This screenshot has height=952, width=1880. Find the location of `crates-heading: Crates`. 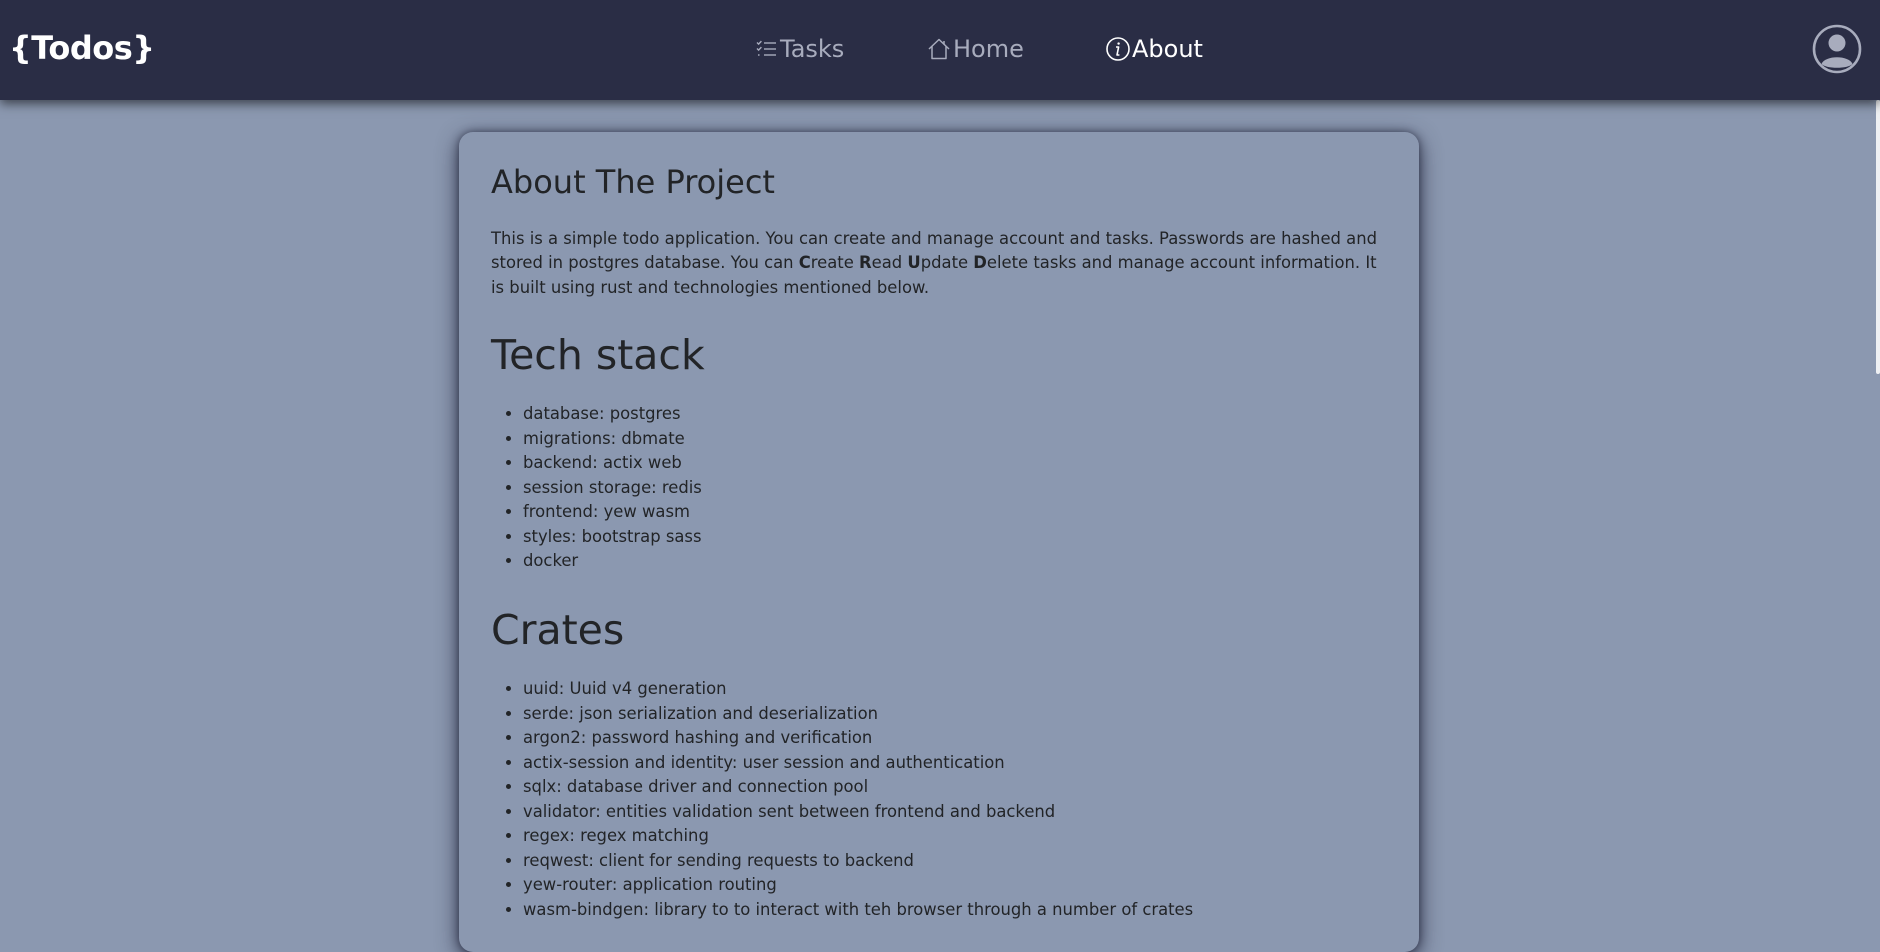

crates-heading: Crates is located at coordinates (558, 630).